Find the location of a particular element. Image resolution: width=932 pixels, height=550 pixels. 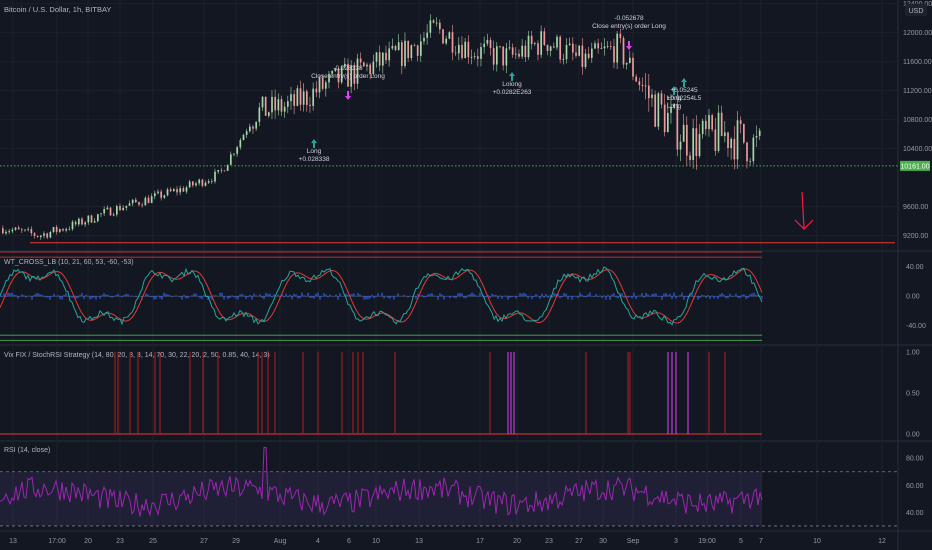

time-tick-label: 25 is located at coordinates (153, 541).